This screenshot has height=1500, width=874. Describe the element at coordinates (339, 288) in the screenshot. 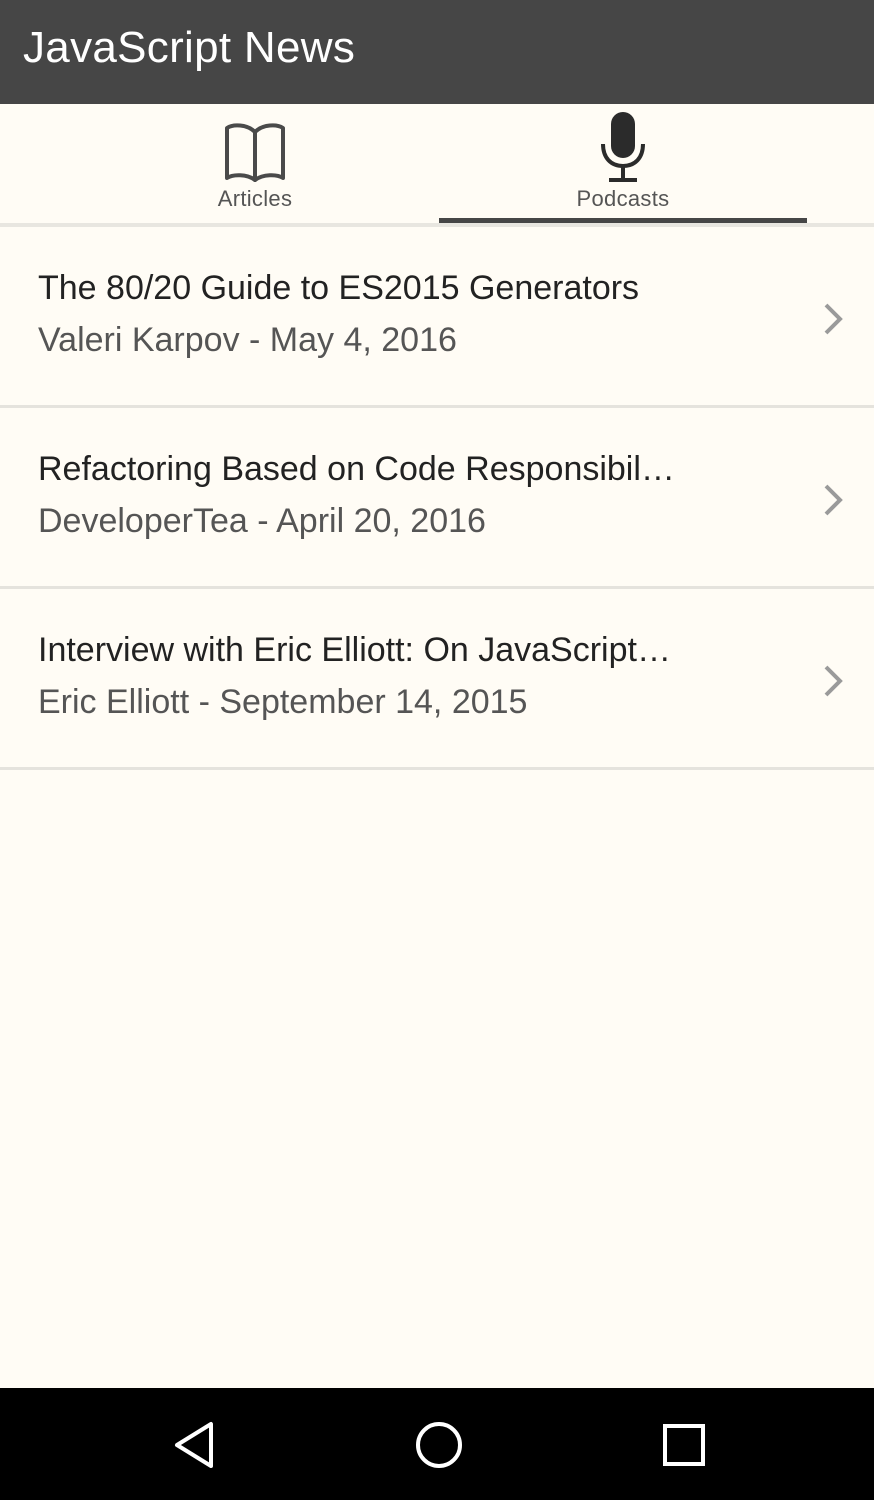

I see `item-title: The 80/20 Guide to ES2015 Generators` at that location.